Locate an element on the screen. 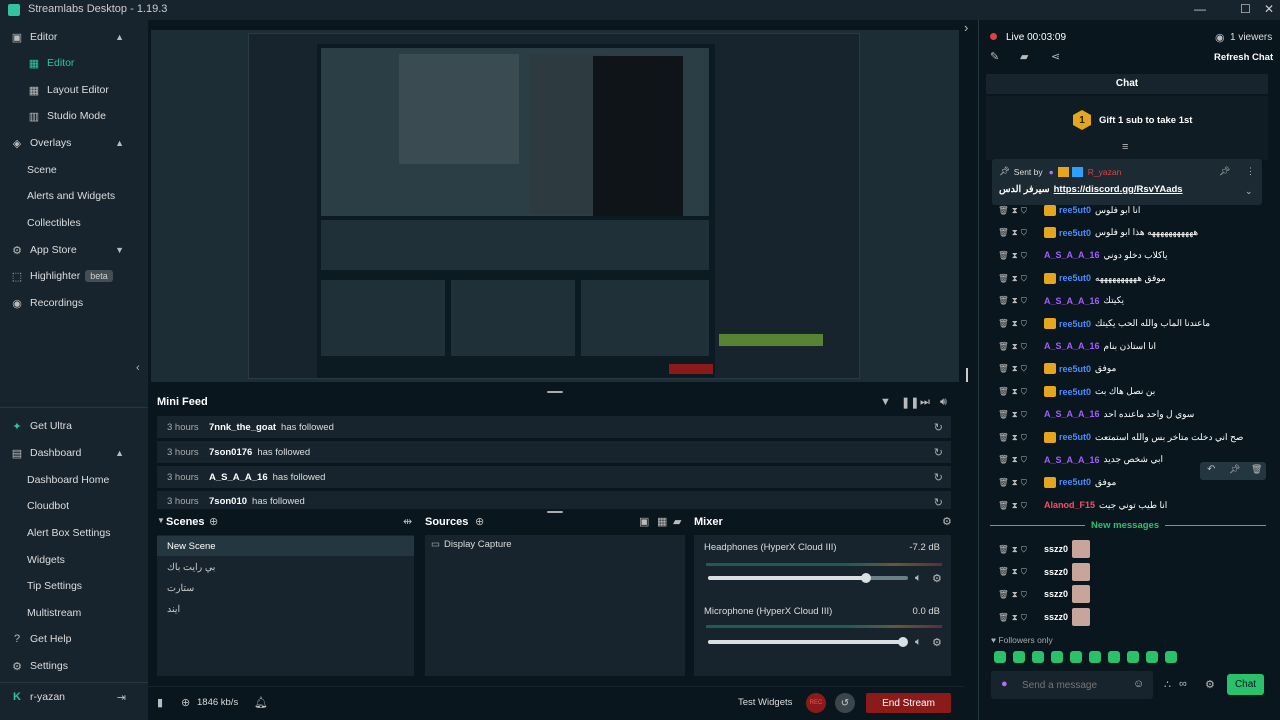 Image resolution: width=1280 pixels, height=720 pixels. scene-item: ايند is located at coordinates (285, 609).